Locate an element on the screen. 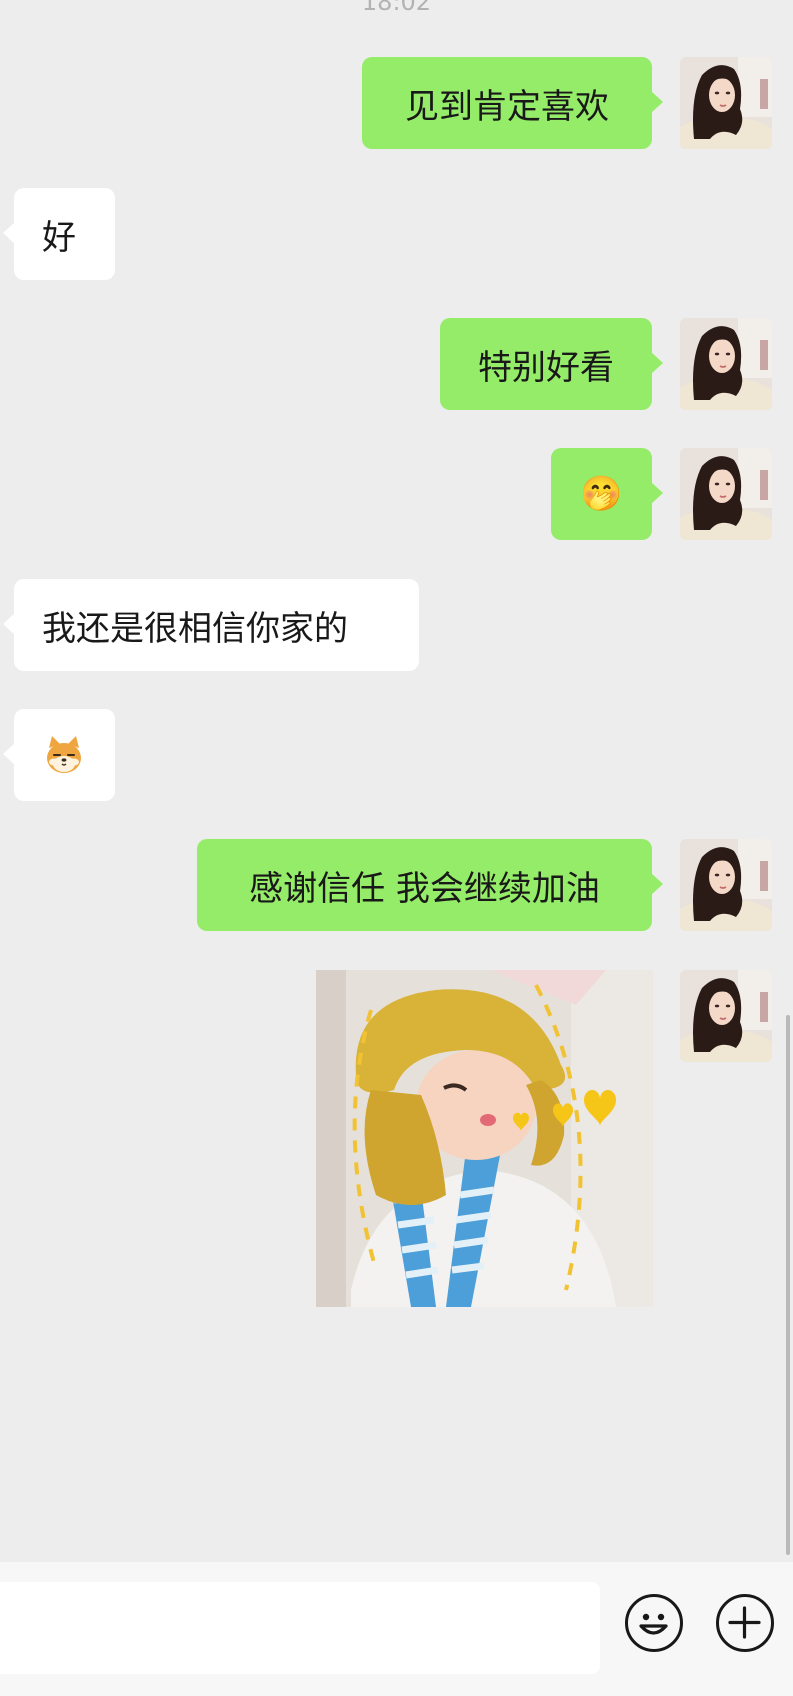  message-text: 特别好看 is located at coordinates (546, 367).